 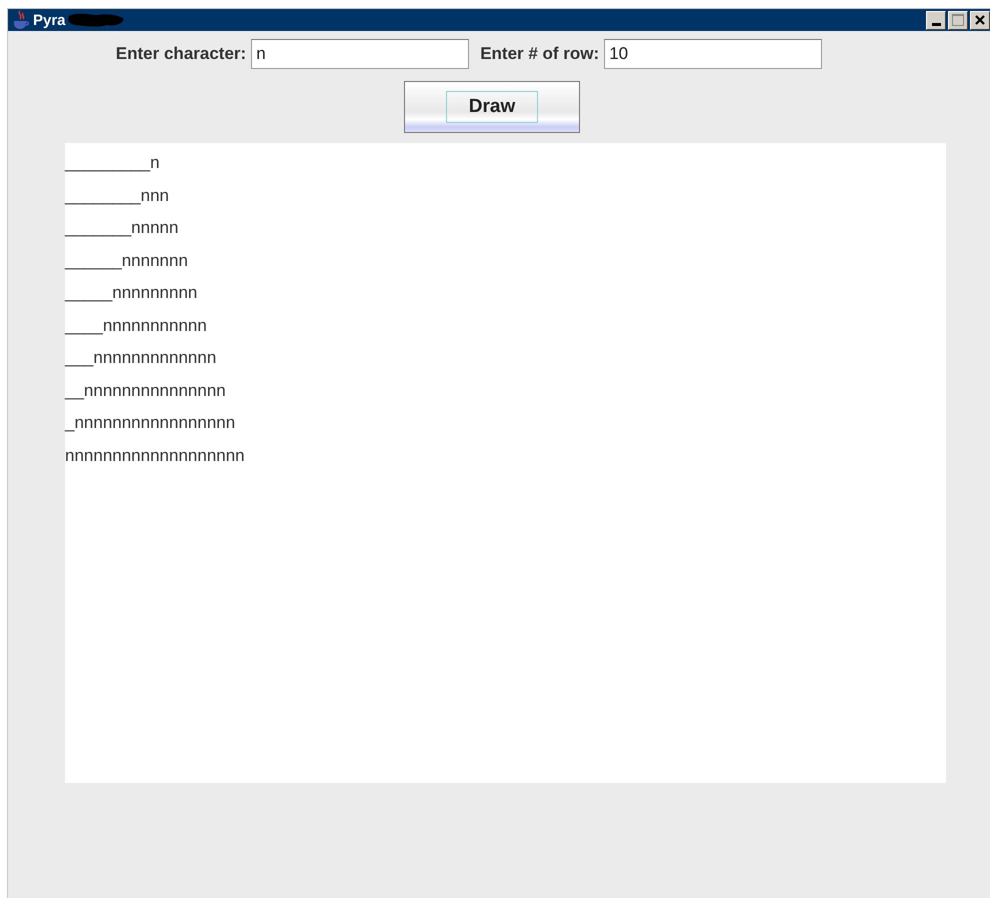 I want to click on close-button, so click(x=980, y=20).